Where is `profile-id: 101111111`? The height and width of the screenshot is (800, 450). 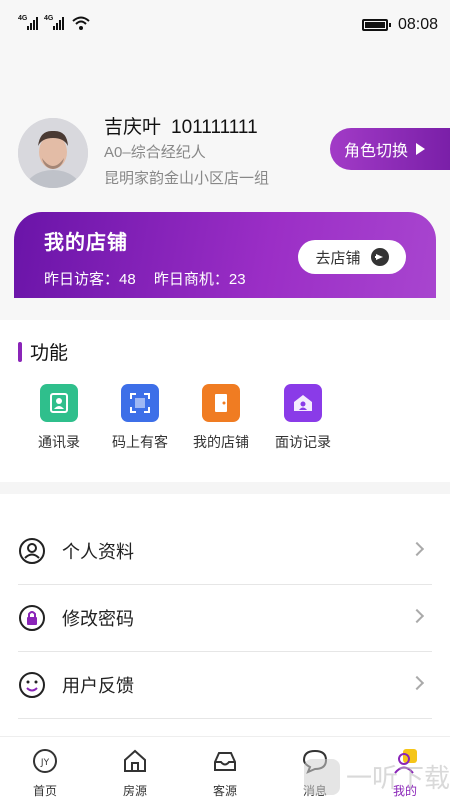 profile-id: 101111111 is located at coordinates (214, 127).